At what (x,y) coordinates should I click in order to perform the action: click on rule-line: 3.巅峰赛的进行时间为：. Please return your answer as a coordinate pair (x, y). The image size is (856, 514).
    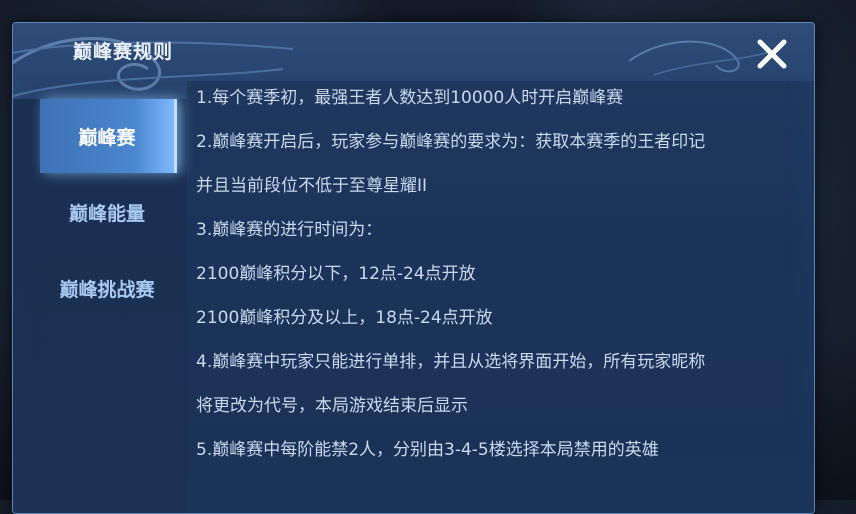
    Looking at the image, I should click on (289, 230).